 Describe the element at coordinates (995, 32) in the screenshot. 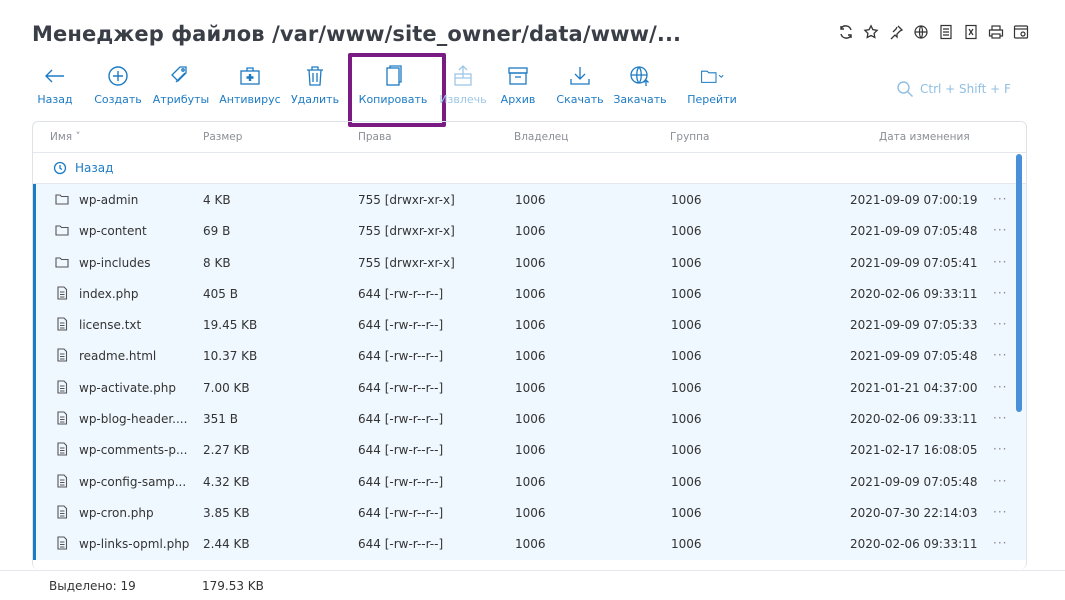

I see `print-icon` at that location.